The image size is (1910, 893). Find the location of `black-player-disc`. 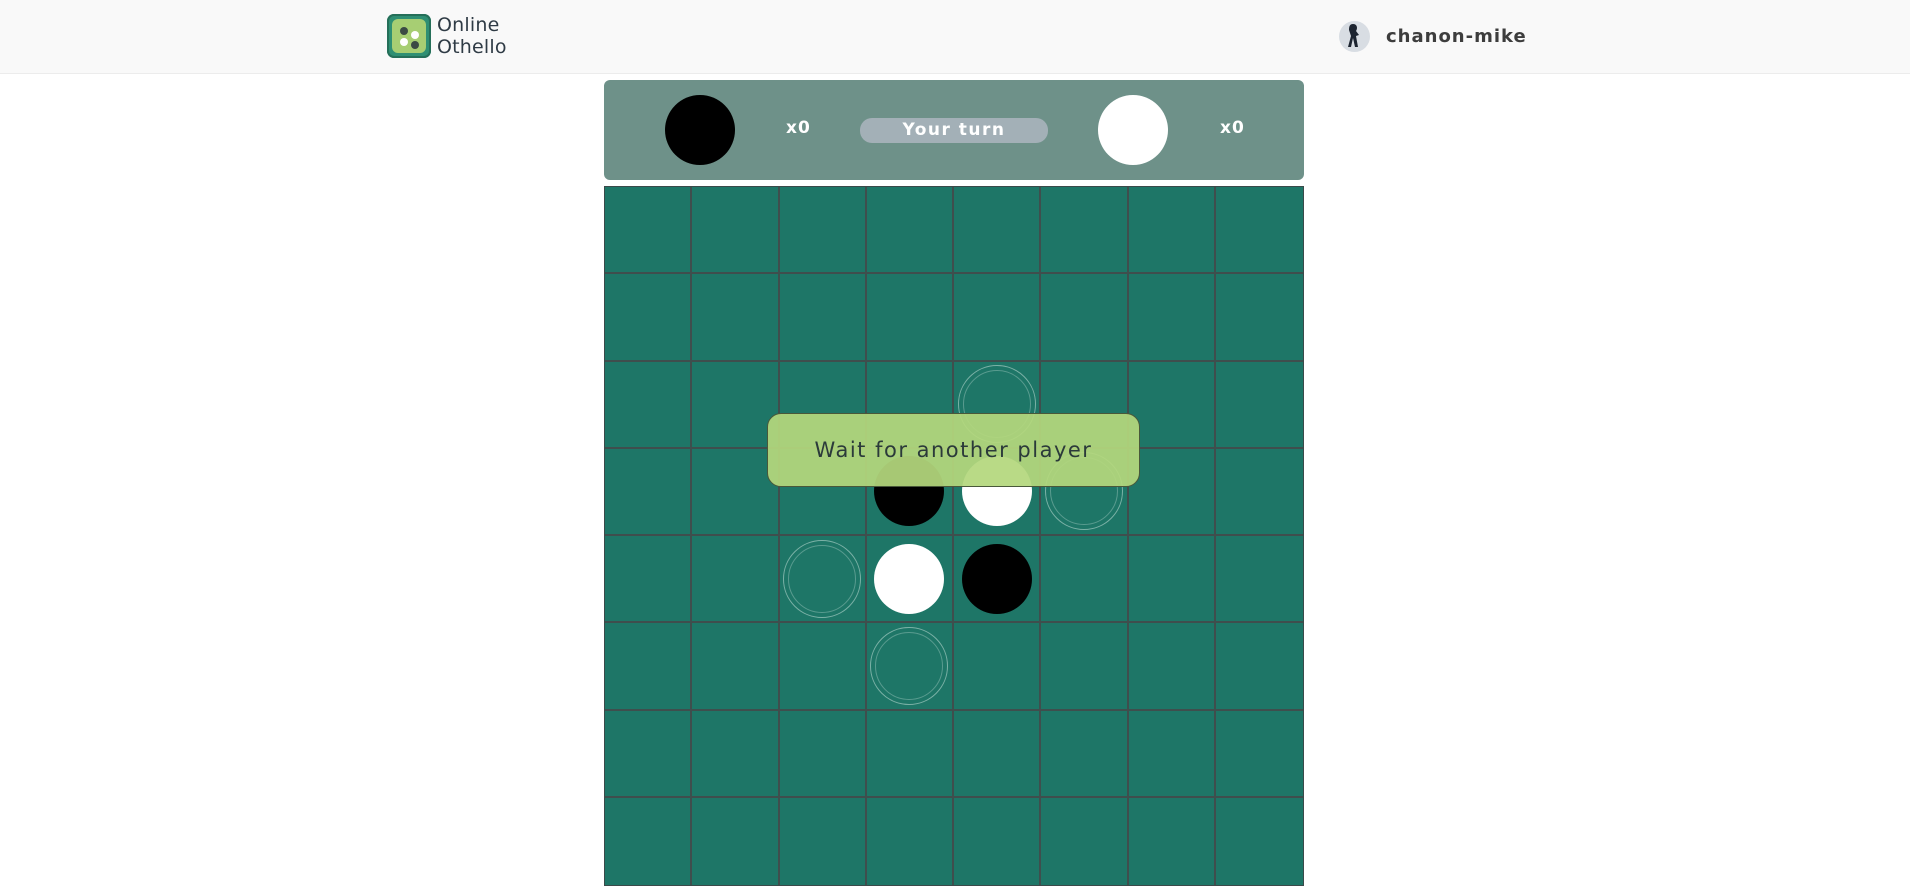

black-player-disc is located at coordinates (700, 130).